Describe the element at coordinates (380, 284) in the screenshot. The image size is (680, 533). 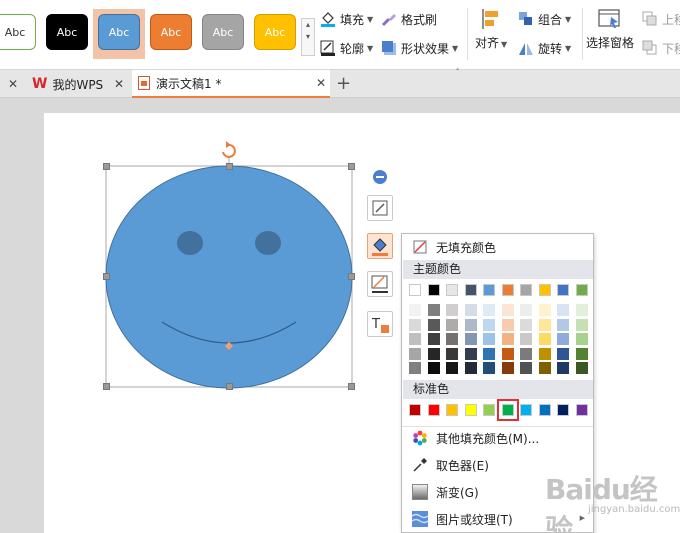
I see `outline-tool-button` at that location.